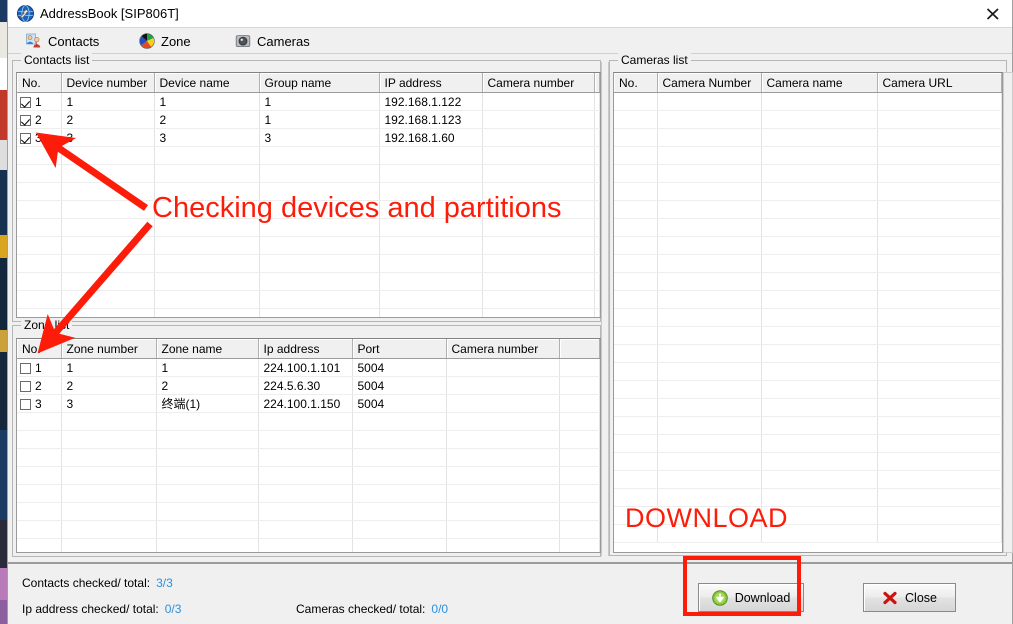 Image resolution: width=1013 pixels, height=624 pixels. Describe the element at coordinates (510, 14) in the screenshot. I see `title-bar: AddressBook [SIP806T]` at that location.